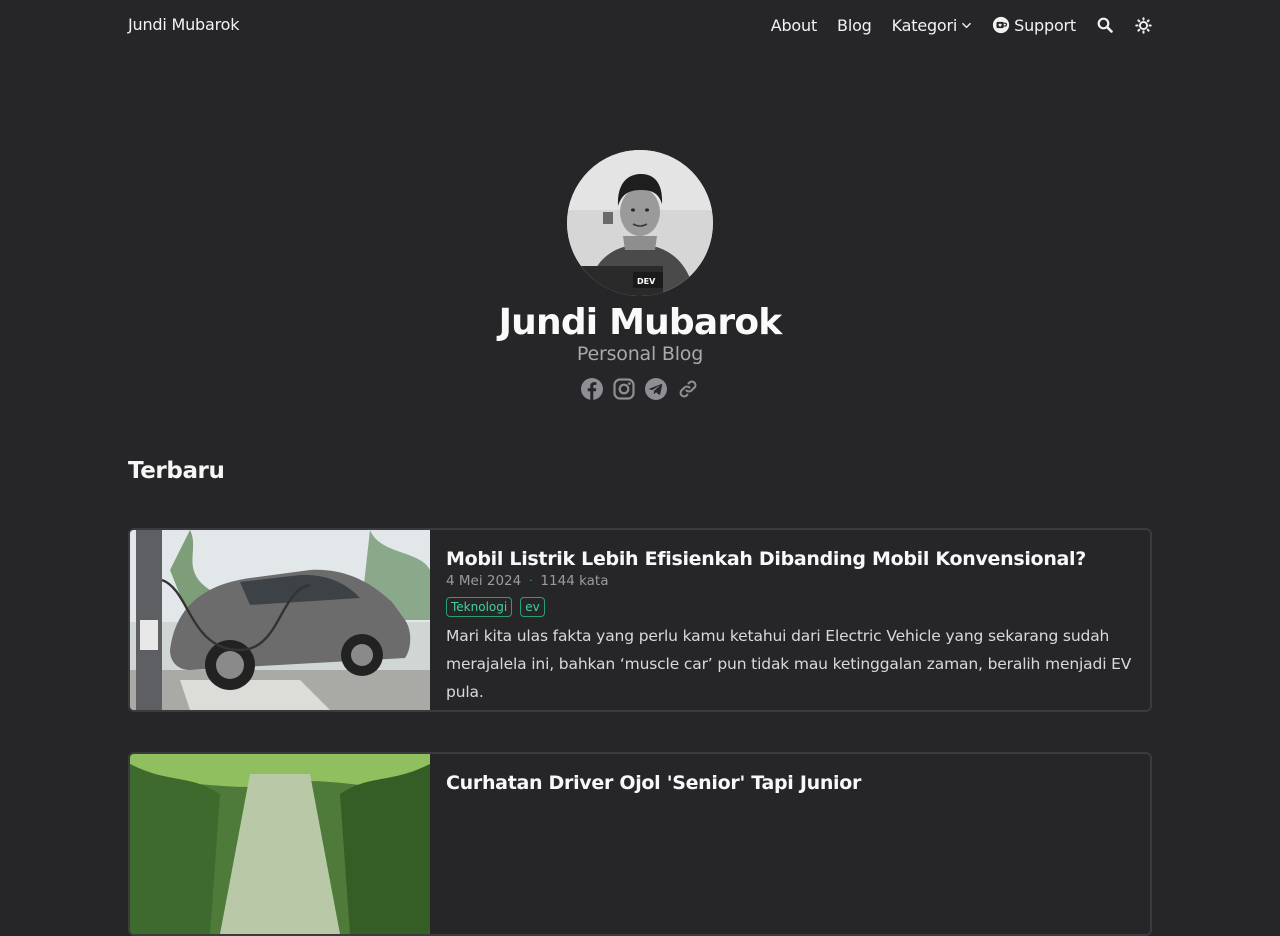 The image size is (1280, 936). Describe the element at coordinates (532, 607) in the screenshot. I see `tag-ev: ev` at that location.